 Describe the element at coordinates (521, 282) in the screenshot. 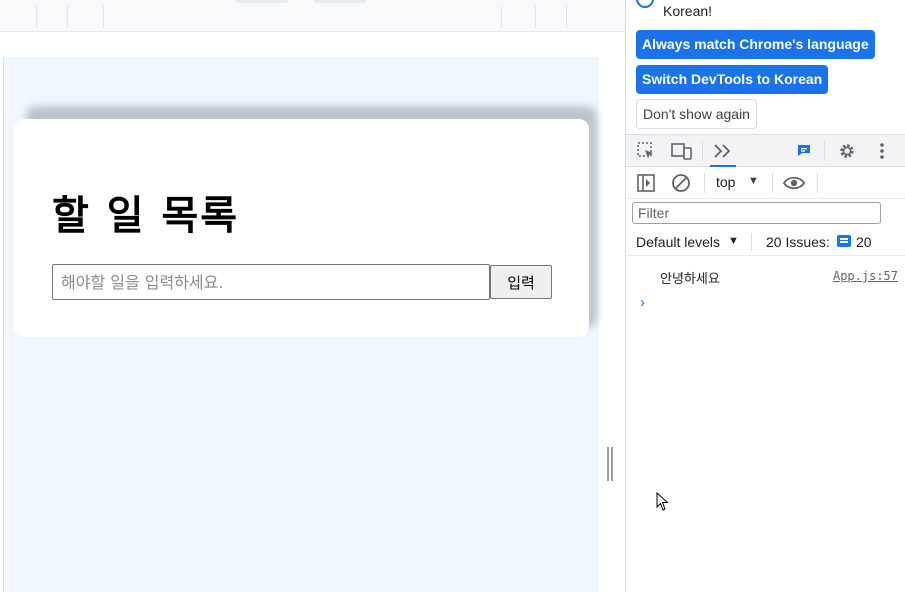

I see `submit-button: 입력` at that location.